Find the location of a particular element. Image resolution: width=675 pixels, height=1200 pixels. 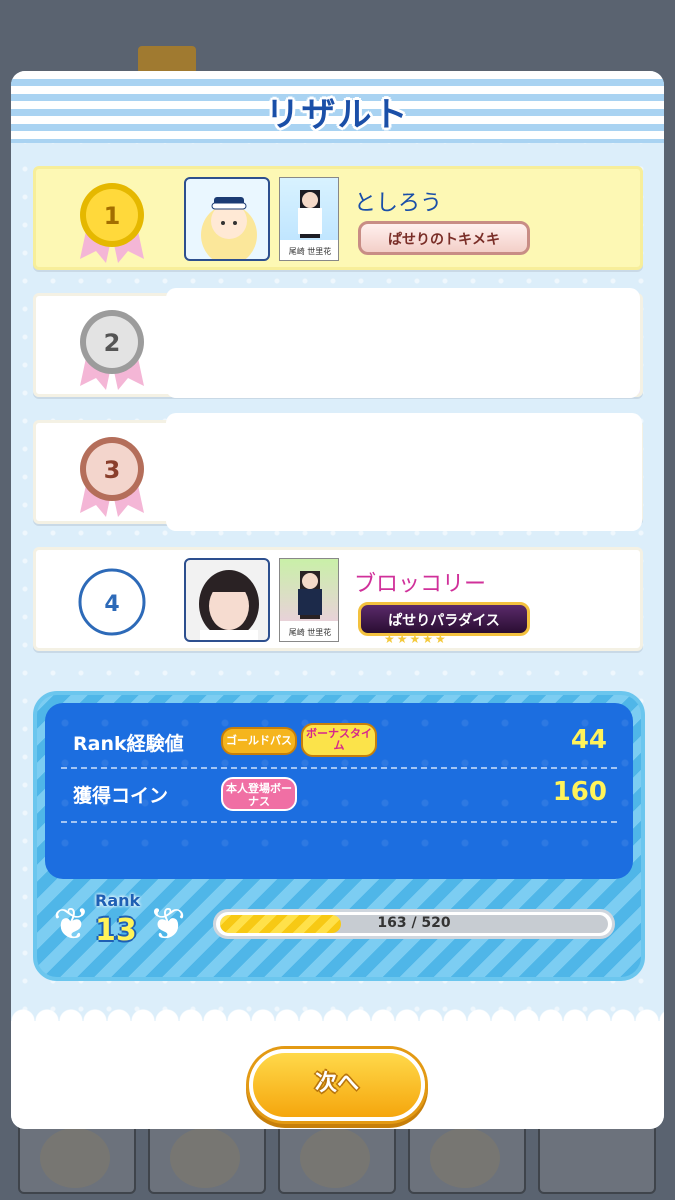

ranking-row: 4 尾崎 世里花 ブロッコリー ぱせりパラダイス ★★★★★ is located at coordinates (338, 599).